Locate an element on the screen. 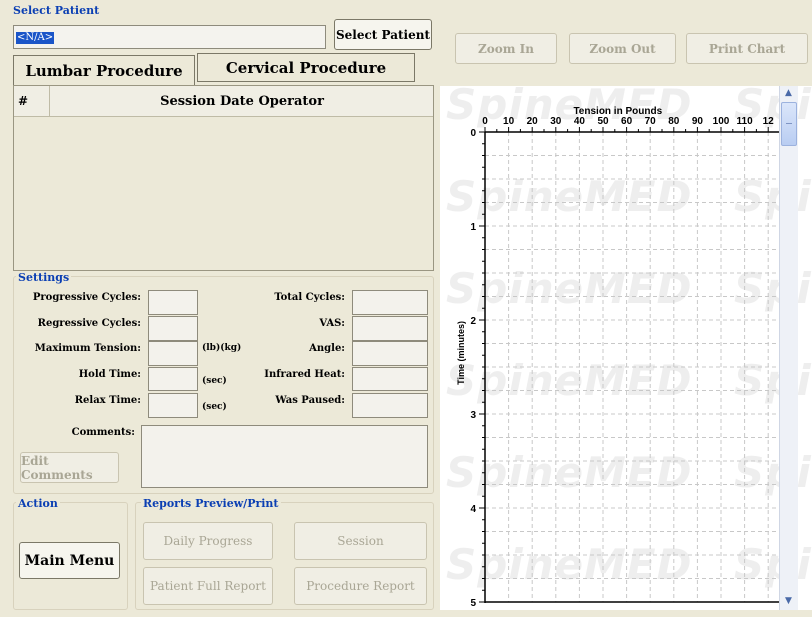 Image resolution: width=812 pixels, height=617 pixels. x-tick-label: 50 is located at coordinates (603, 121).